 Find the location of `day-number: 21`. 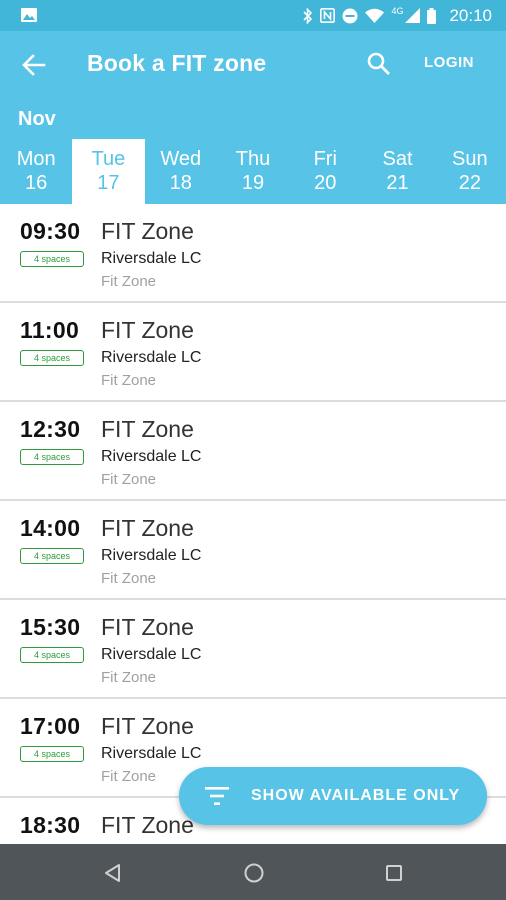

day-number: 21 is located at coordinates (397, 183).